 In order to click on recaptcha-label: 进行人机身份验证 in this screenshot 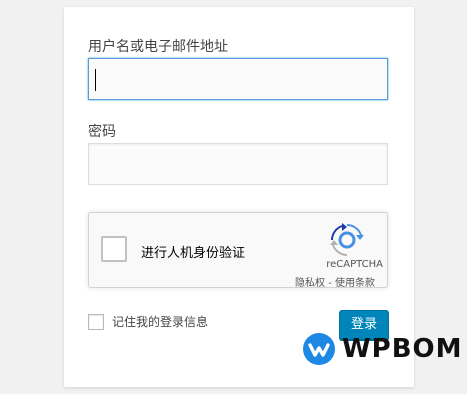, I will do `click(193, 253)`.